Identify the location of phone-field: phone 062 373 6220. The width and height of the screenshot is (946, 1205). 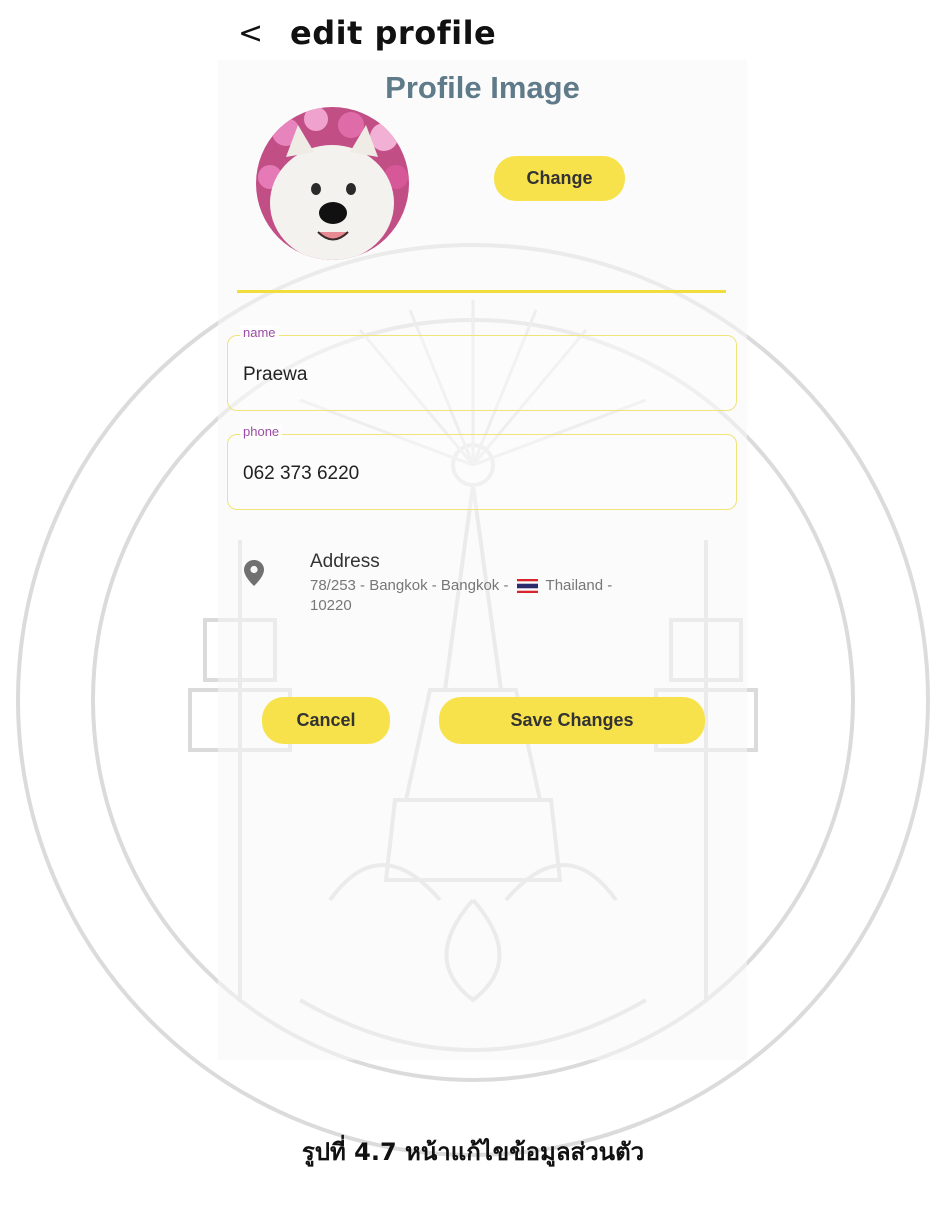
(482, 467).